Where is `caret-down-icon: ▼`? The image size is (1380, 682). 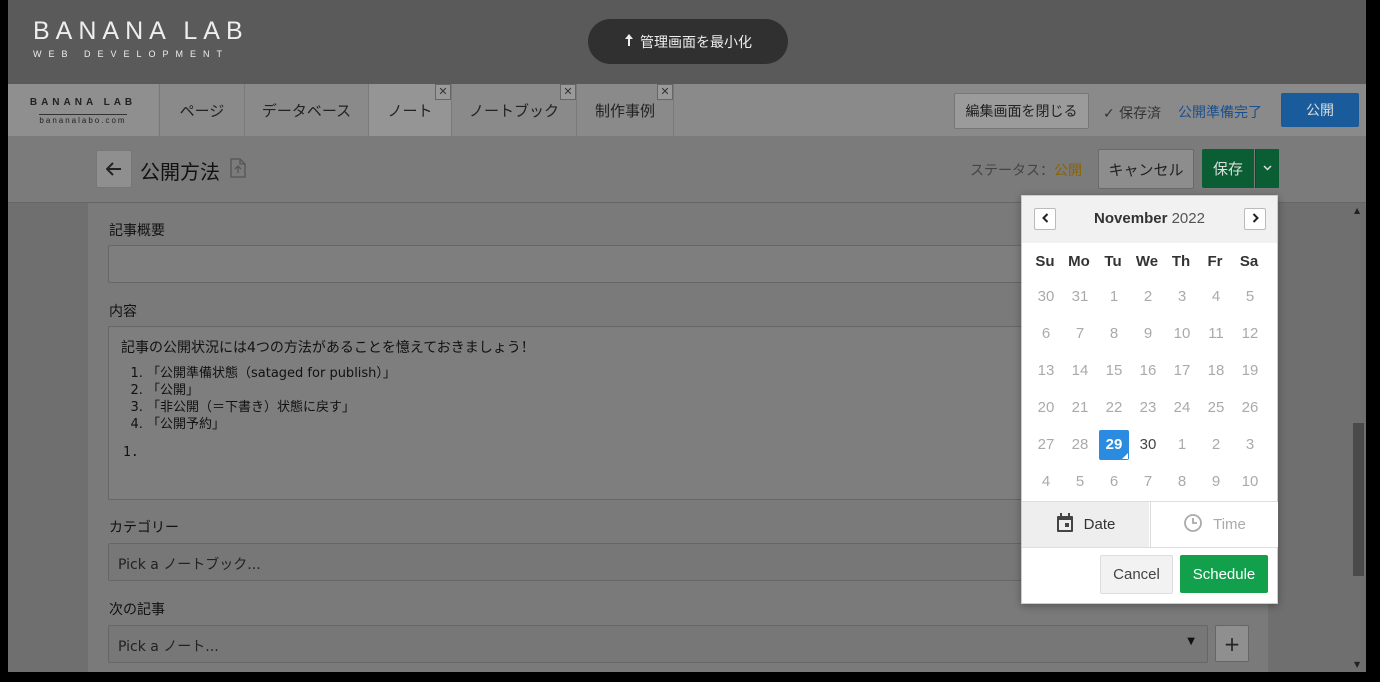
caret-down-icon: ▼ is located at coordinates (1191, 641).